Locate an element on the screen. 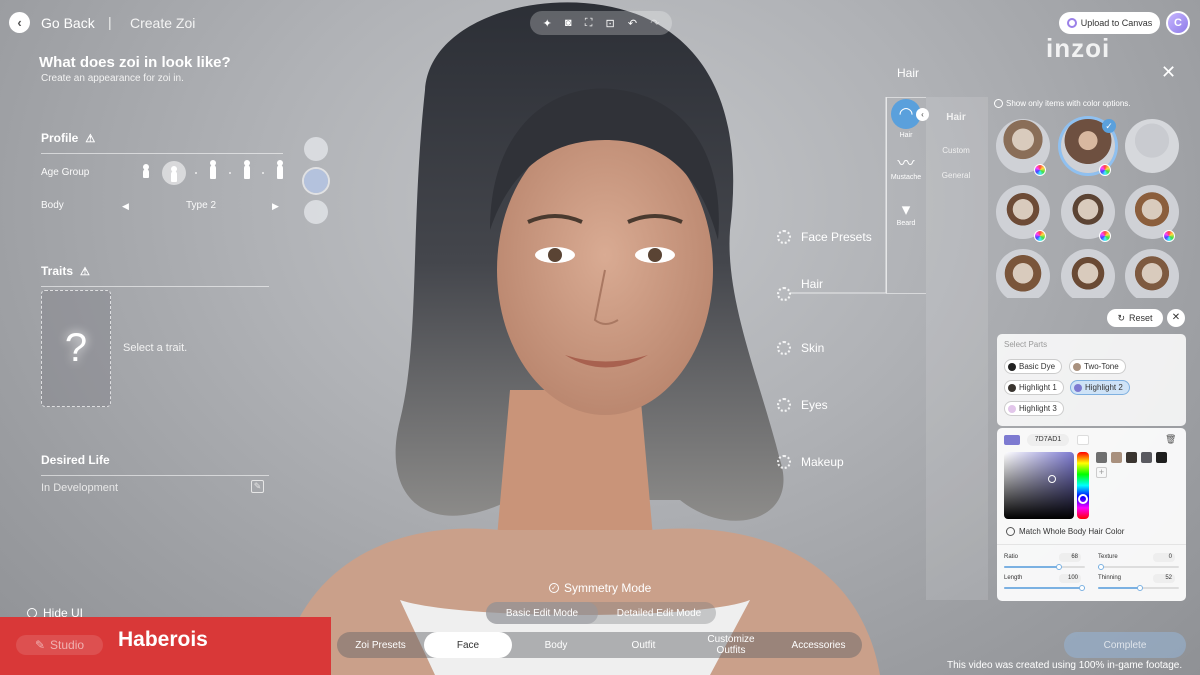 The height and width of the screenshot is (675, 1200). body-prev-arrow-icon: ◀ is located at coordinates (125, 206).